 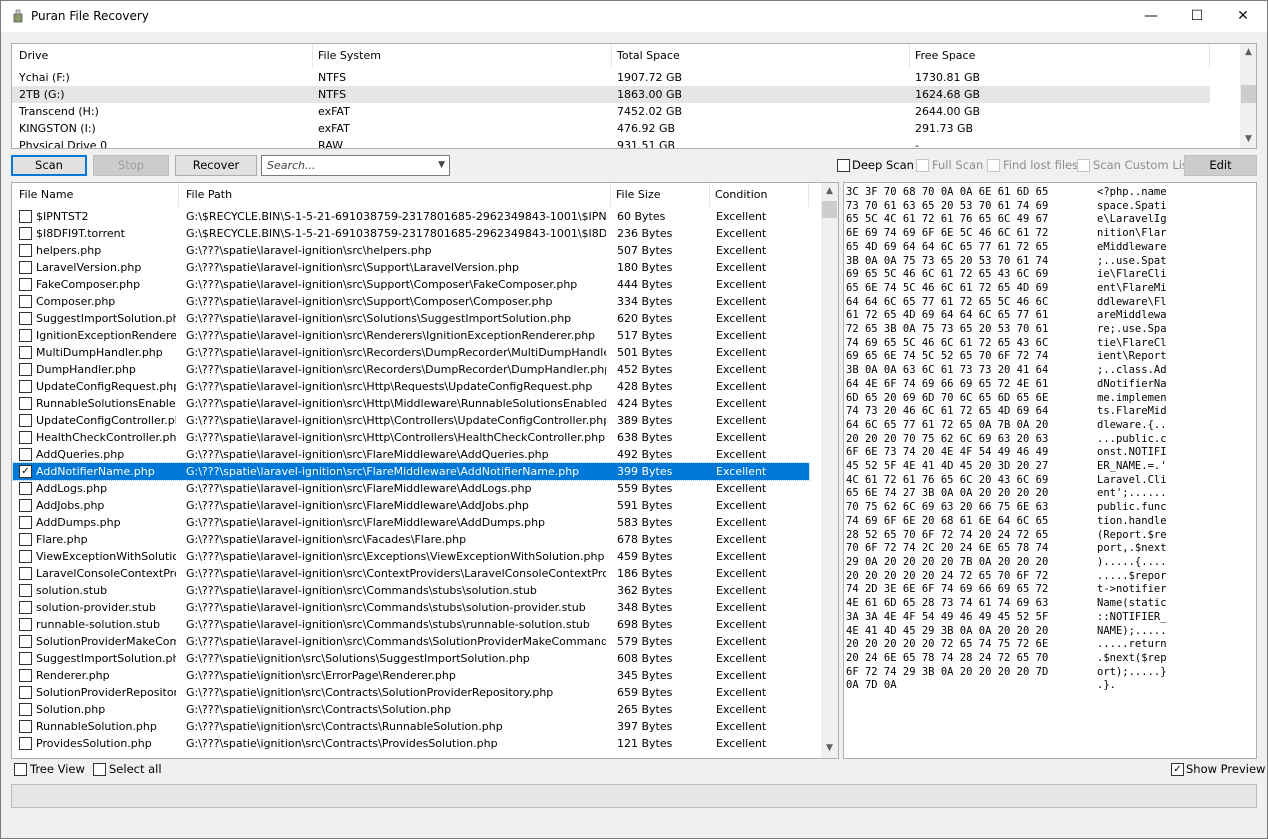 What do you see at coordinates (131, 165) in the screenshot?
I see `stop-button: Stop` at bounding box center [131, 165].